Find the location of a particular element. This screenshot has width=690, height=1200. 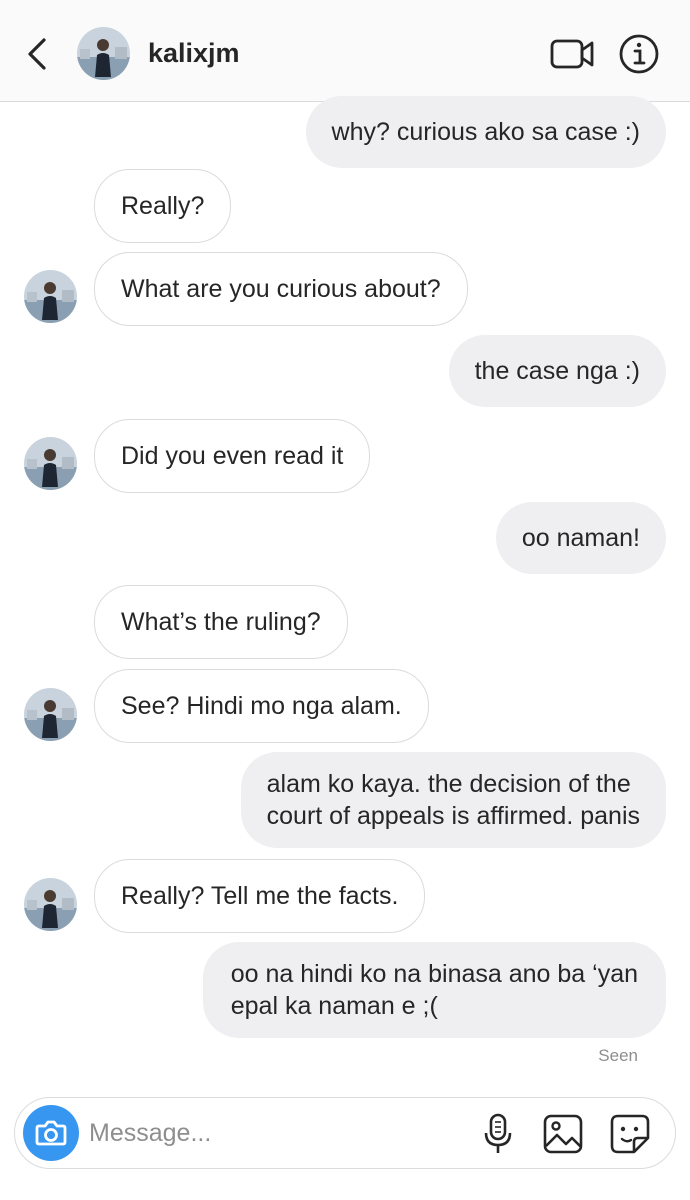

message-bubble-received: Did you even read it is located at coordinates (232, 456).